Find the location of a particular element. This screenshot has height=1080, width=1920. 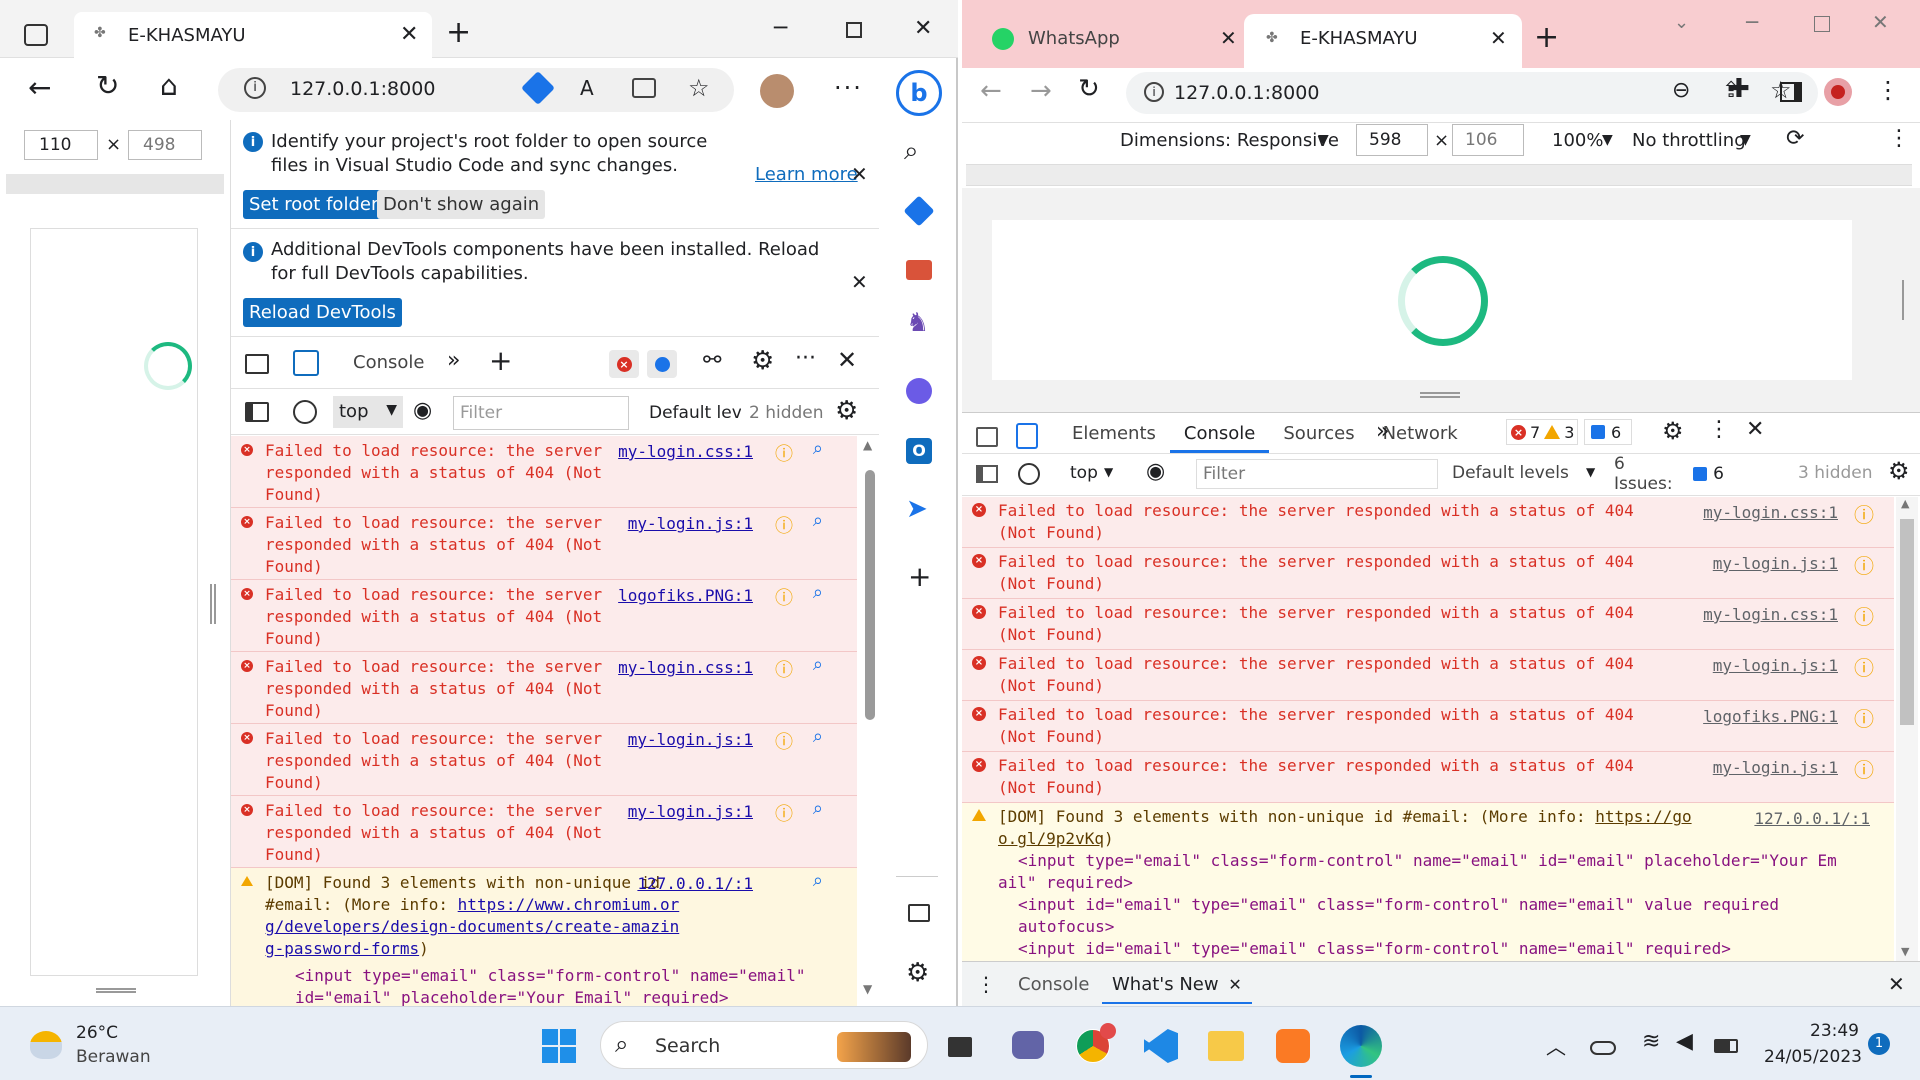

learn-more-link: Learn more is located at coordinates (806, 174).